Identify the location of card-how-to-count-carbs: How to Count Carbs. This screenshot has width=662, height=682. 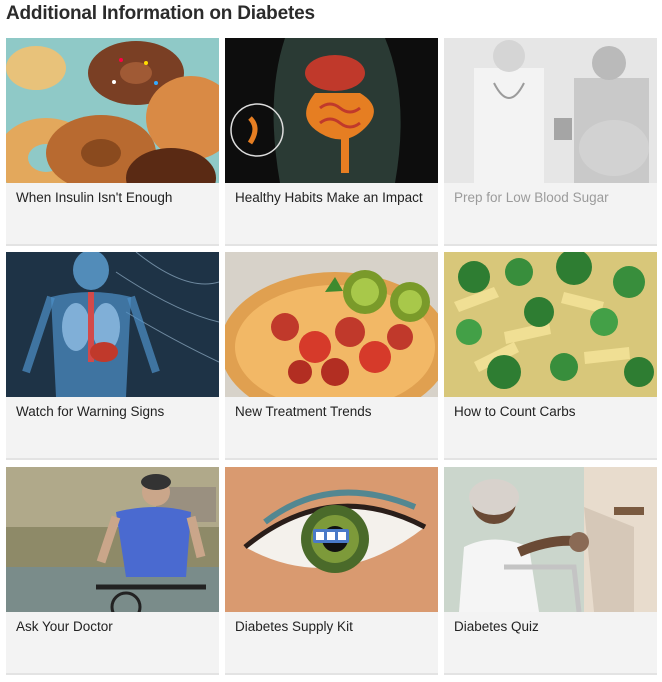
(550, 356).